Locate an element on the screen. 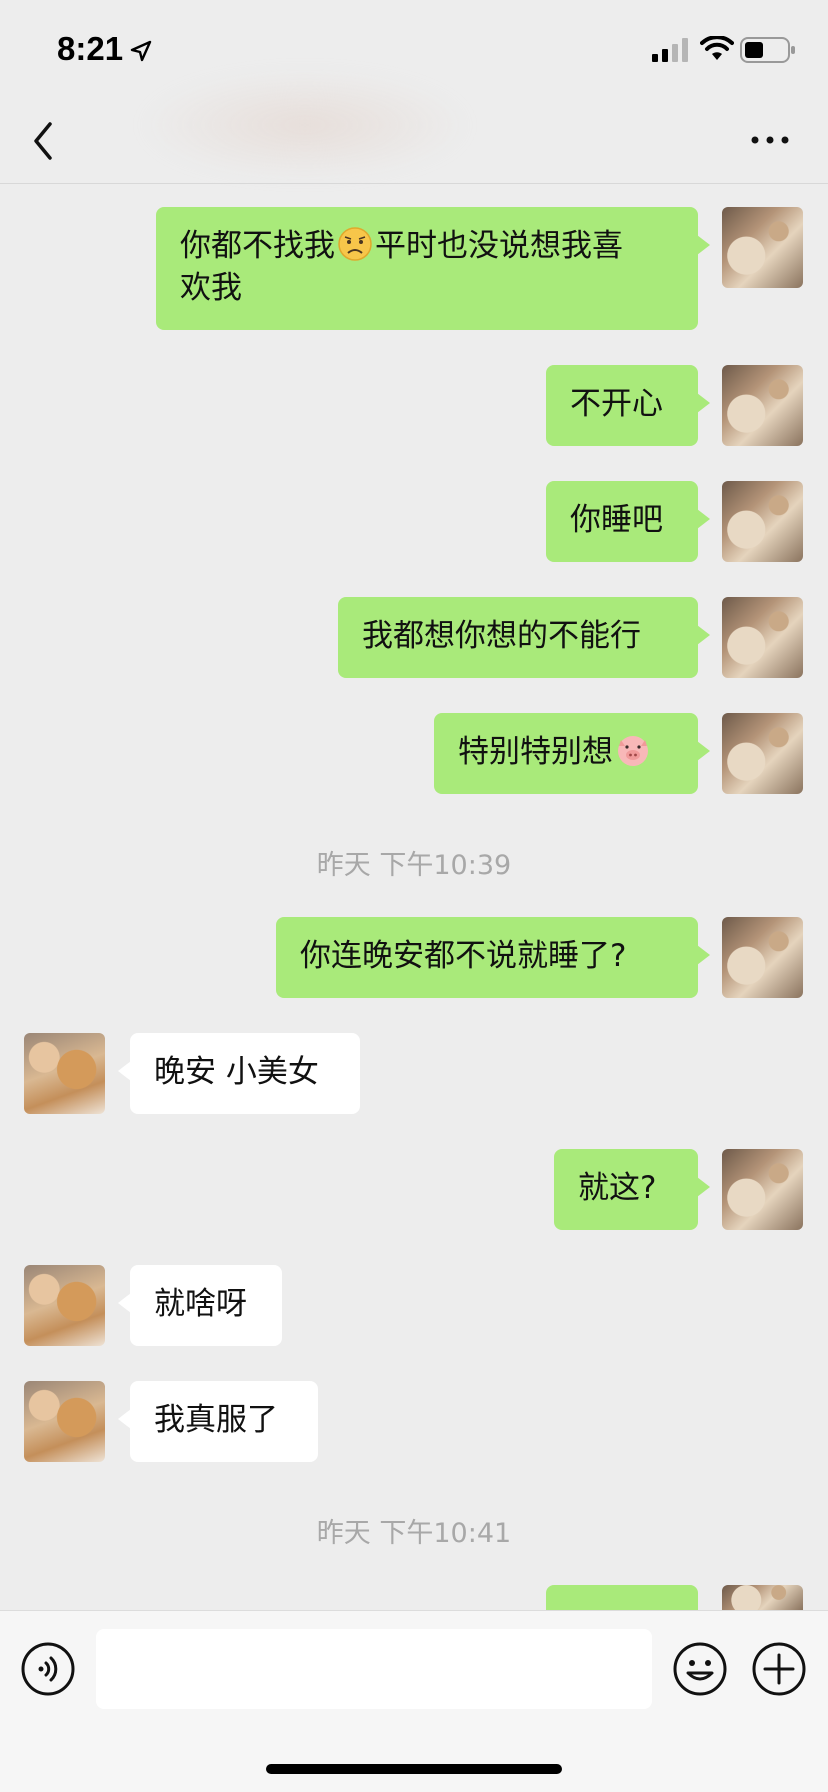 This screenshot has height=1792, width=828. signal-icon is located at coordinates (670, 50).